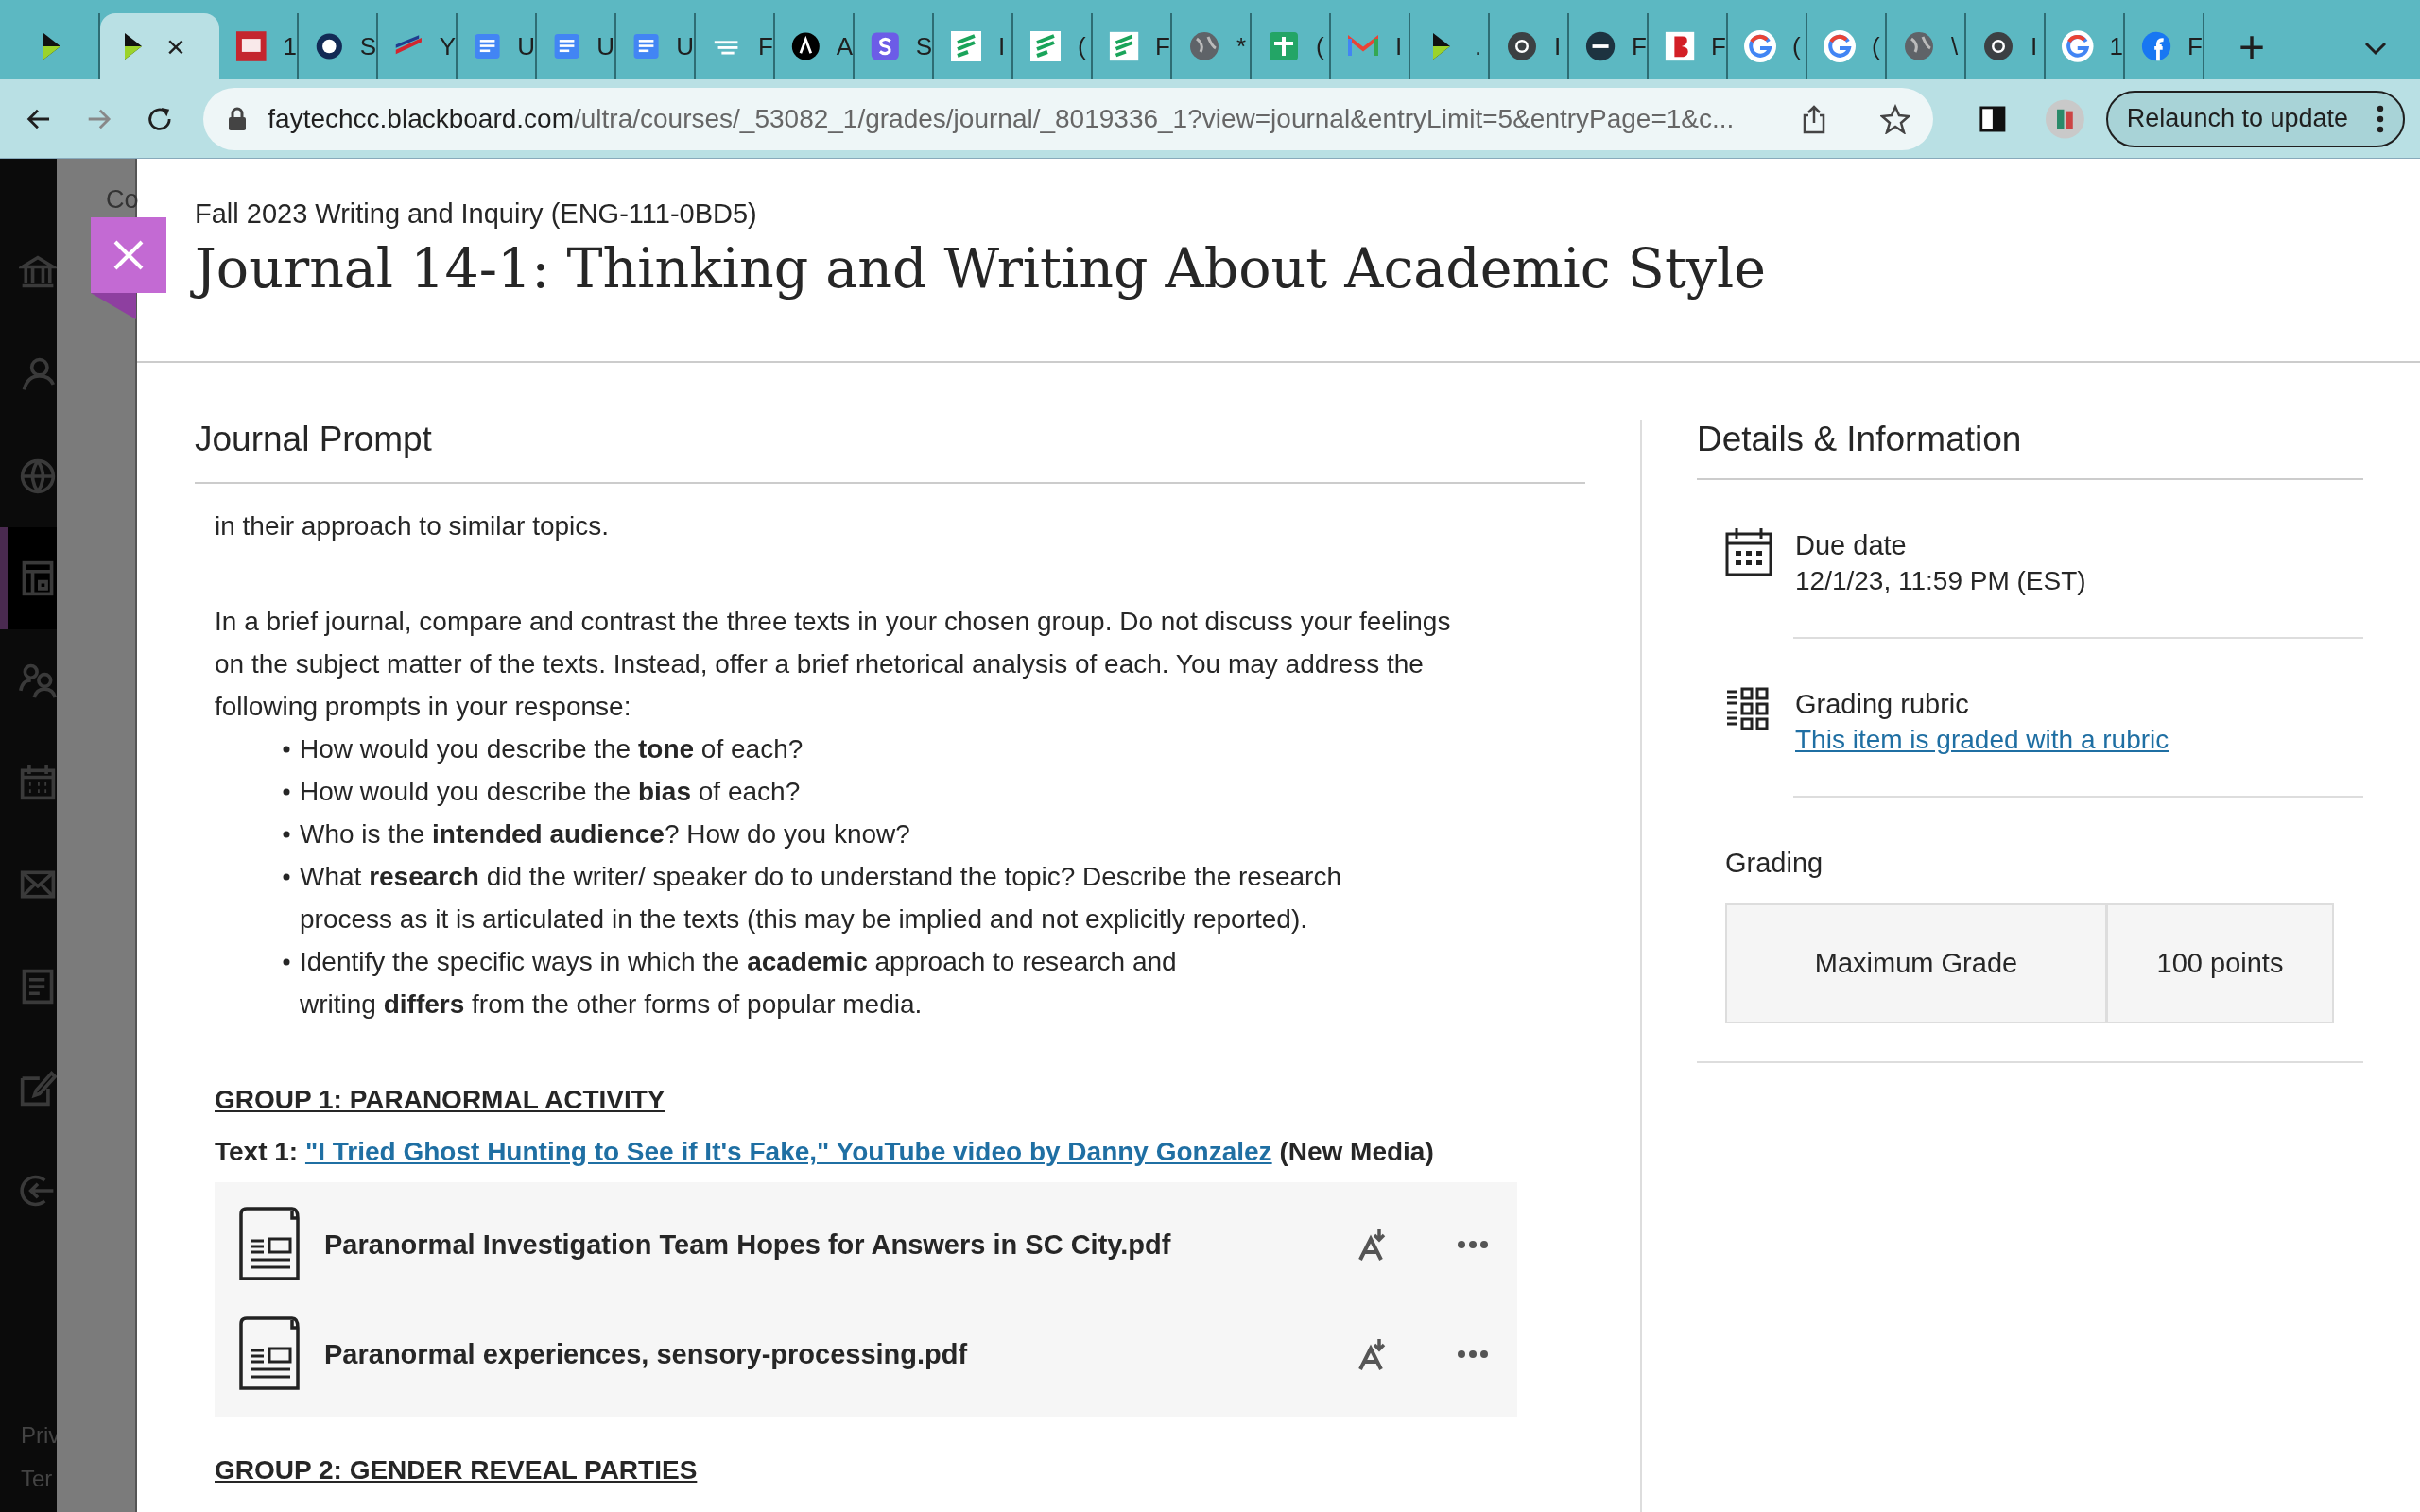 The image size is (2420, 1512). Describe the element at coordinates (738, 983) in the screenshot. I see `bullet-text: Identify the specific ways in which the academic approach to research and writing differs from the other forms of popular media.` at that location.